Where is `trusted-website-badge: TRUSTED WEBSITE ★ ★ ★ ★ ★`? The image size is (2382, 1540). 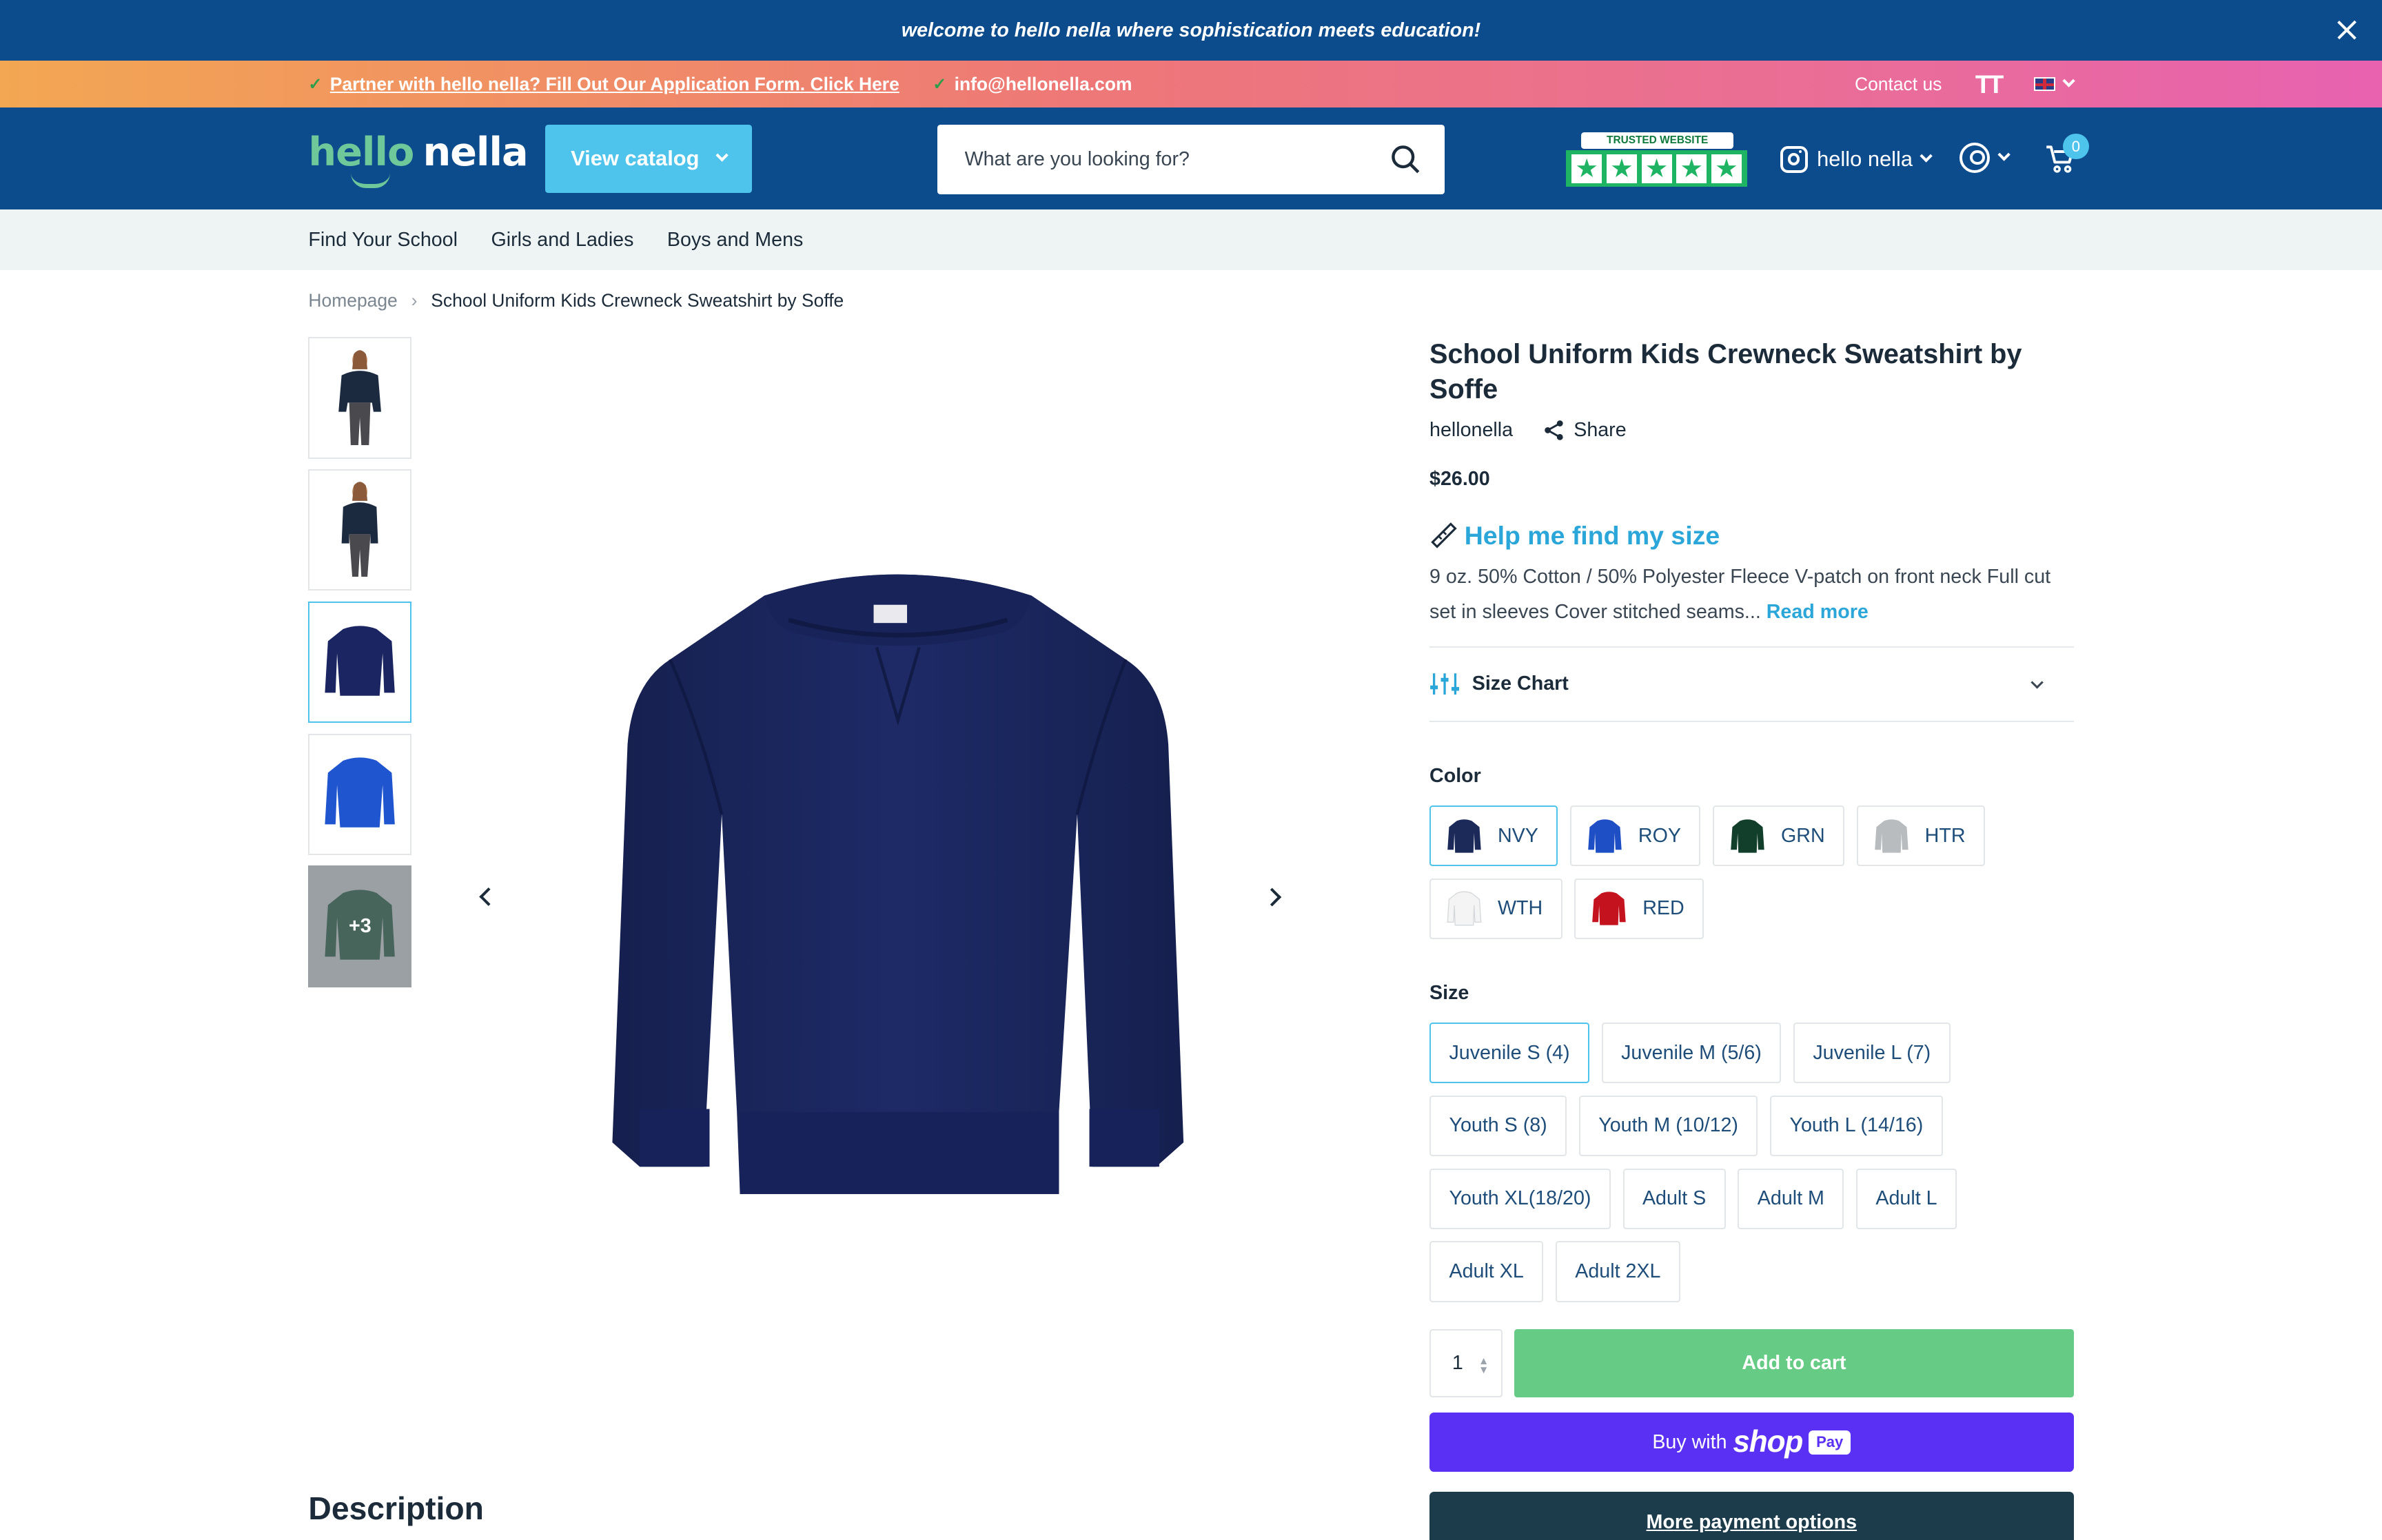
trusted-website-badge: TRUSTED WEBSITE ★ ★ ★ ★ ★ is located at coordinates (1656, 159).